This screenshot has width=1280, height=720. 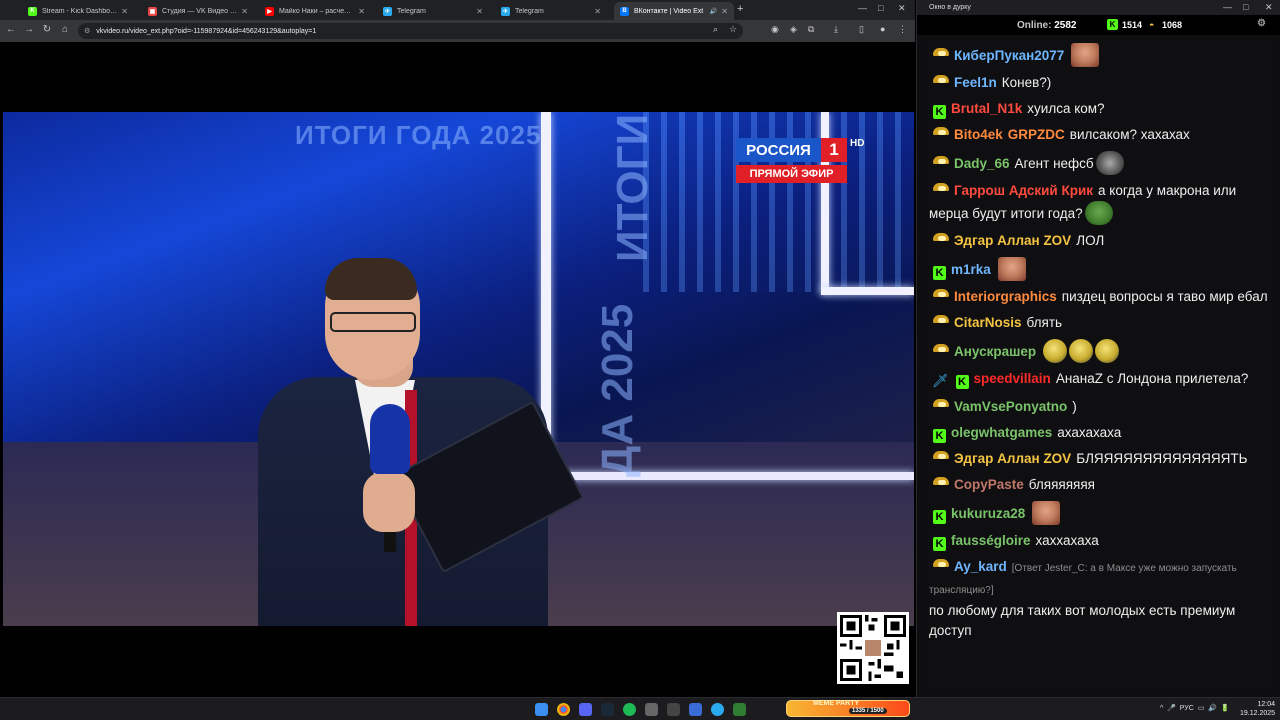 I want to click on minimize-button: —, so click(x=1227, y=7).